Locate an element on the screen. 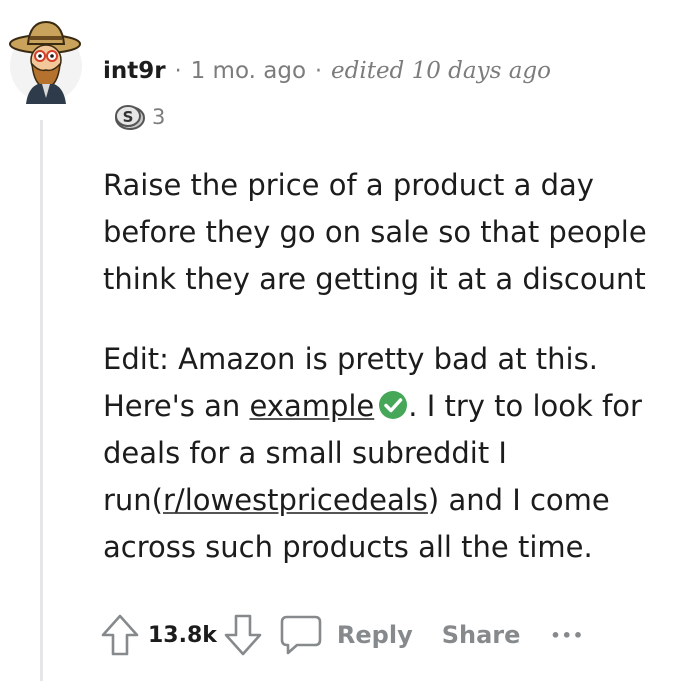 Image resolution: width=700 pixels, height=681 pixels. avatar is located at coordinates (46, 59).